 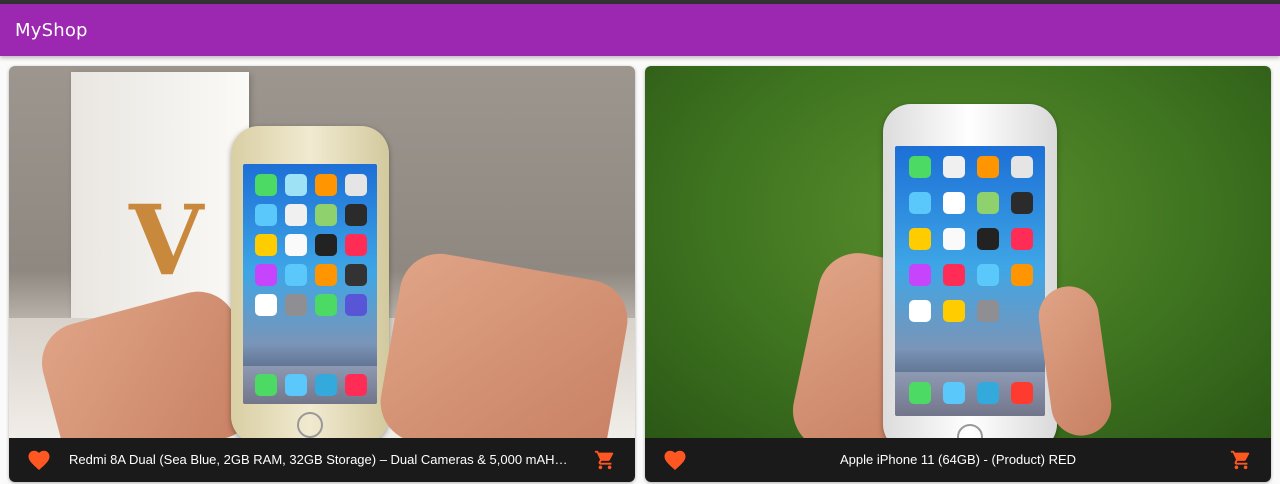 What do you see at coordinates (504, 342) in the screenshot?
I see `right-hand` at bounding box center [504, 342].